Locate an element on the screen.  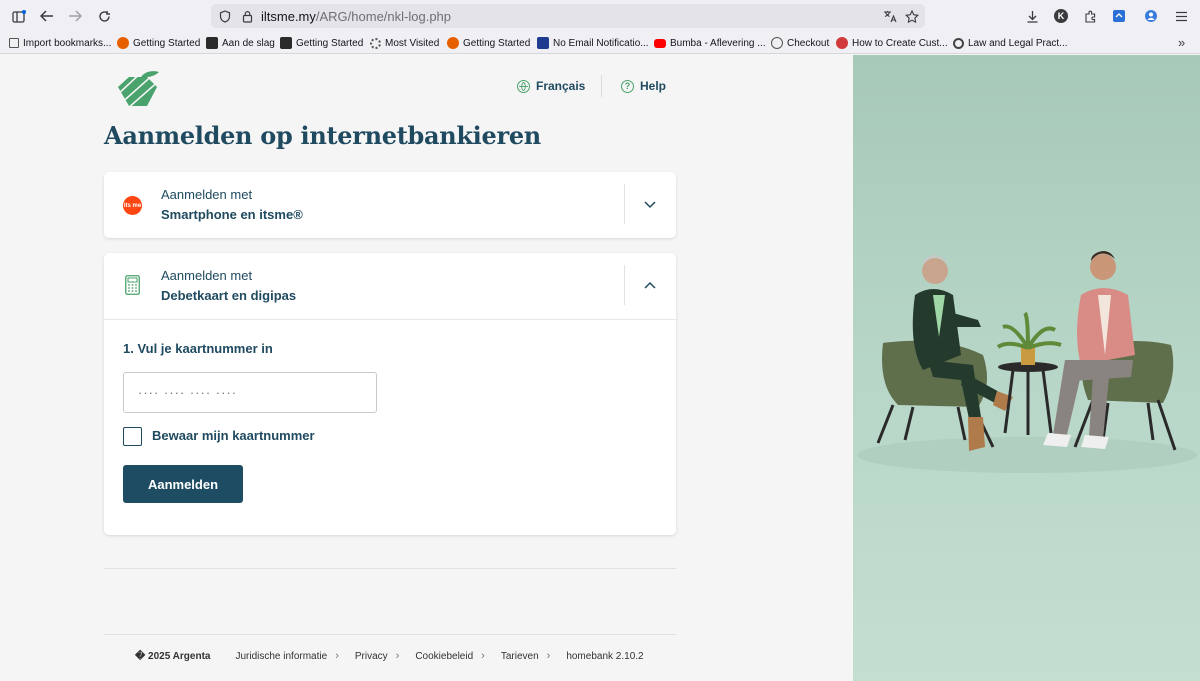
browser-toolbar: iltsme.my/ARG/home/nkl-log.php K is located at coordinates (600, 16).